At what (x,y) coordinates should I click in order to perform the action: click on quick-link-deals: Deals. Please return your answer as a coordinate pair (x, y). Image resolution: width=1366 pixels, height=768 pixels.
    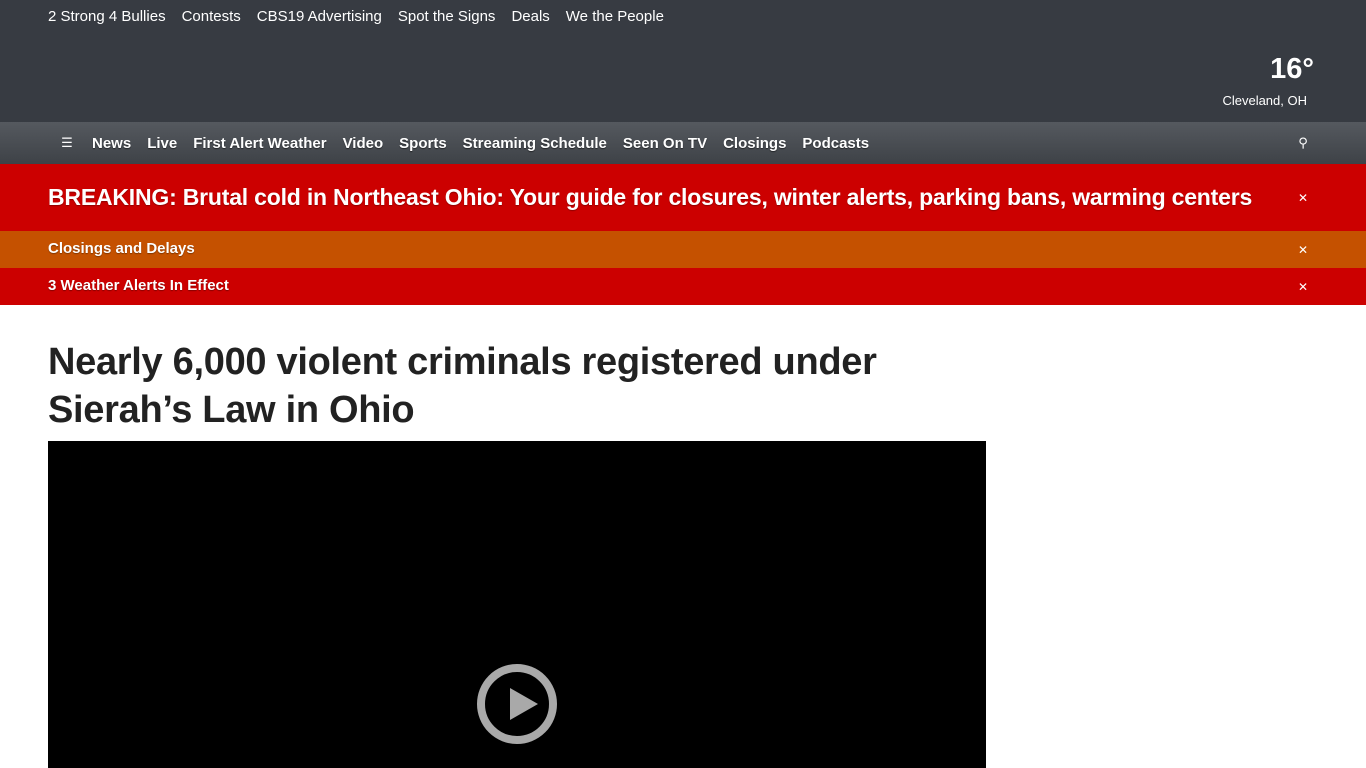
    Looking at the image, I should click on (530, 17).